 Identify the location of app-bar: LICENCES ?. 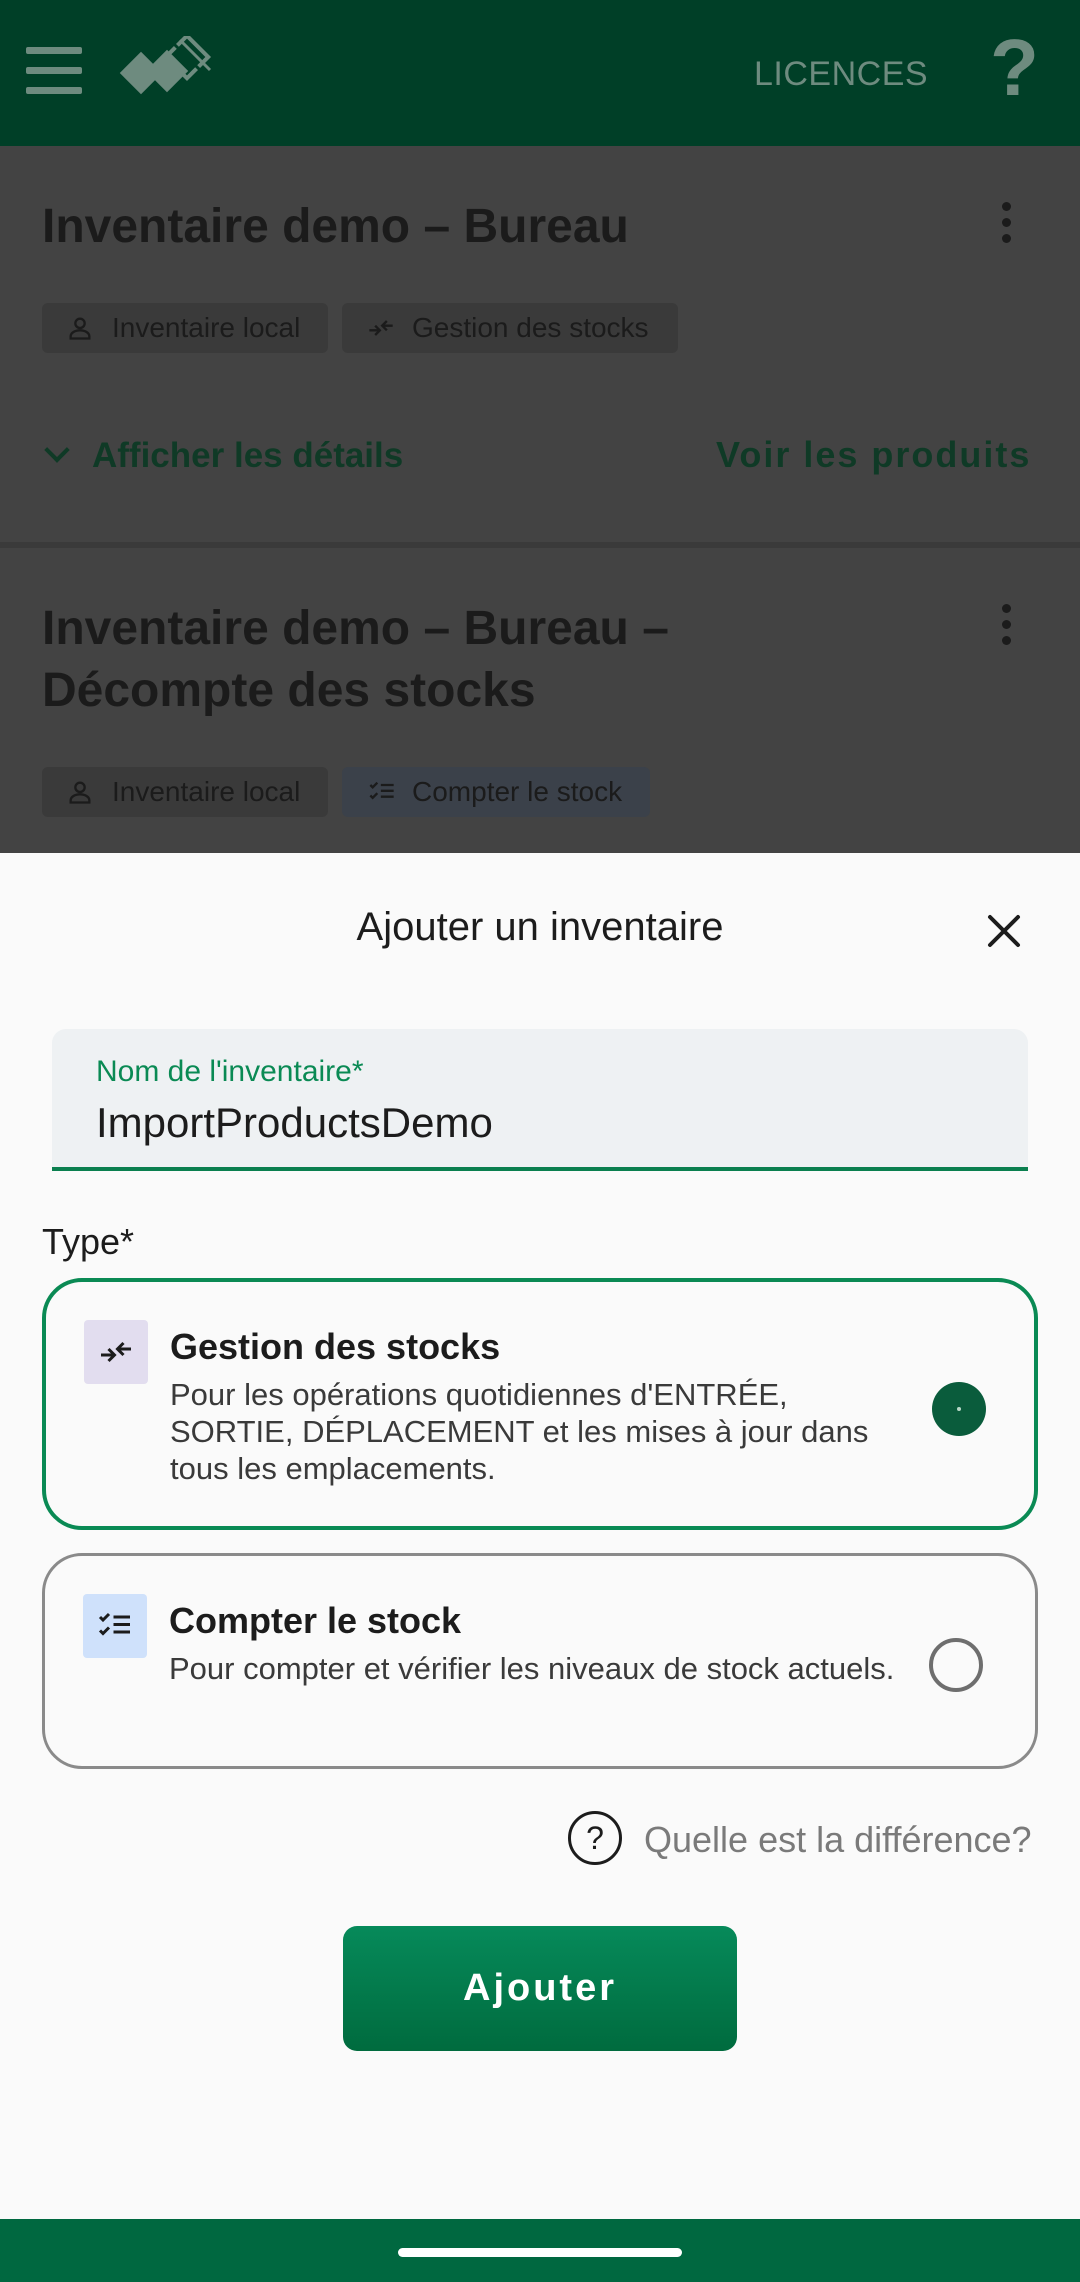
(540, 73).